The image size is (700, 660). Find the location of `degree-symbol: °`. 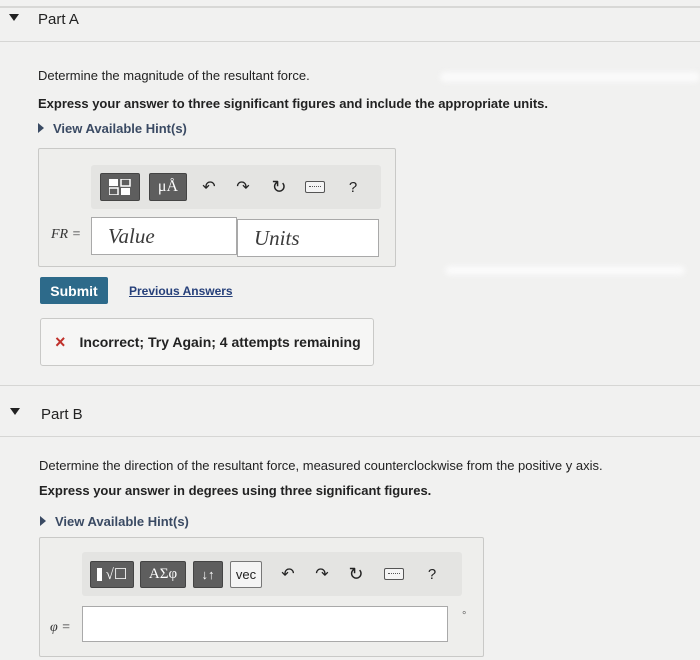

degree-symbol: ° is located at coordinates (464, 616).